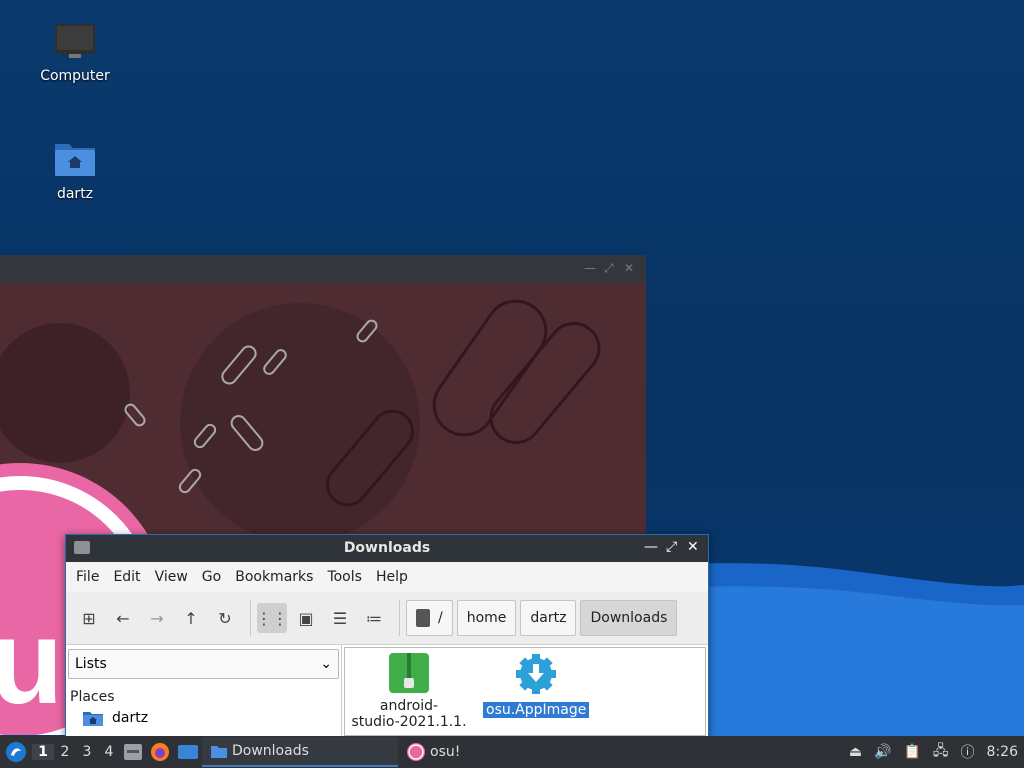 The image size is (1024, 768). I want to click on compact-view-icon: ☰, so click(340, 618).